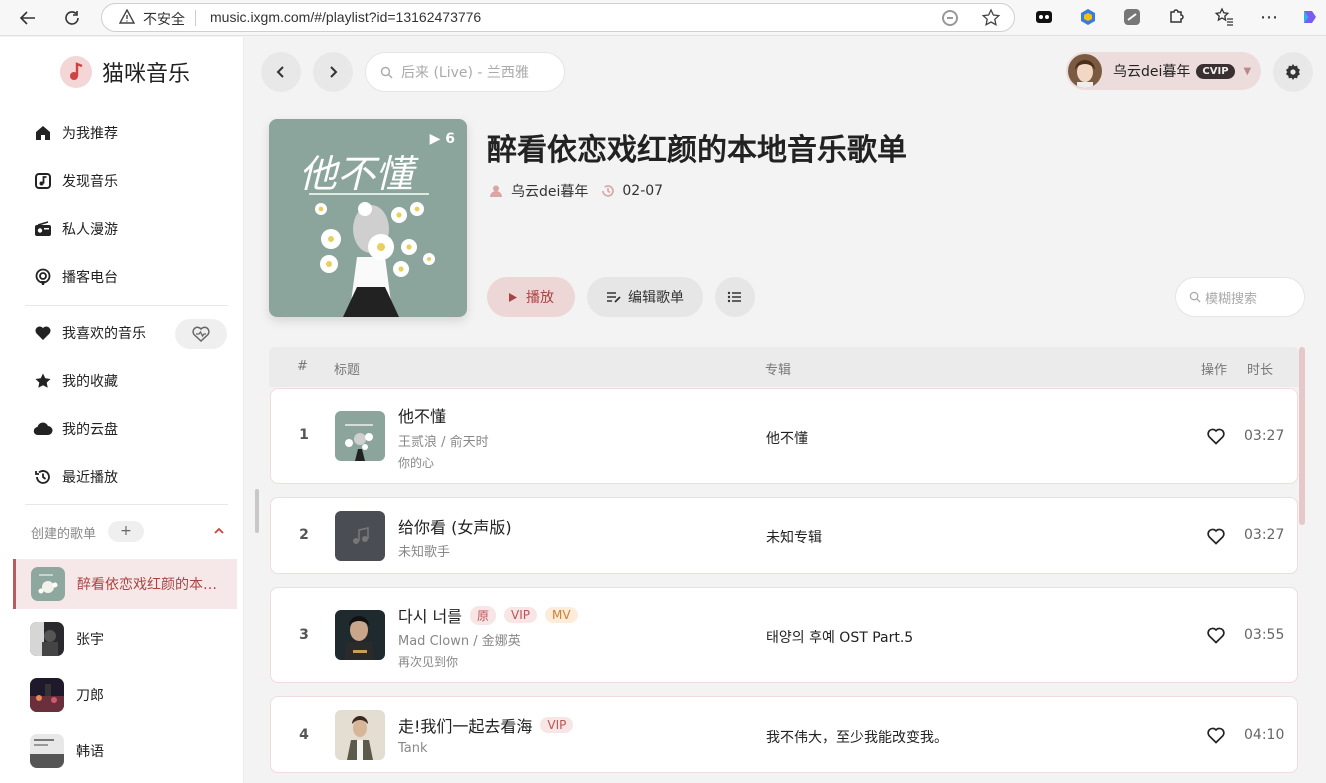 The width and height of the screenshot is (1326, 783). Describe the element at coordinates (422, 415) in the screenshot. I see `track-title: 他不懂` at that location.